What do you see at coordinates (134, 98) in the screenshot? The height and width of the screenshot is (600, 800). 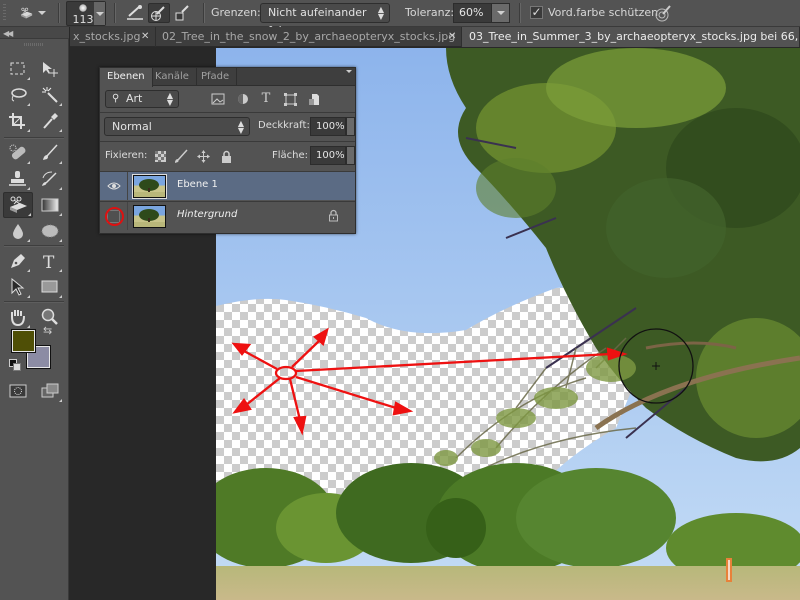 I see `layer-filter-value: Art` at bounding box center [134, 98].